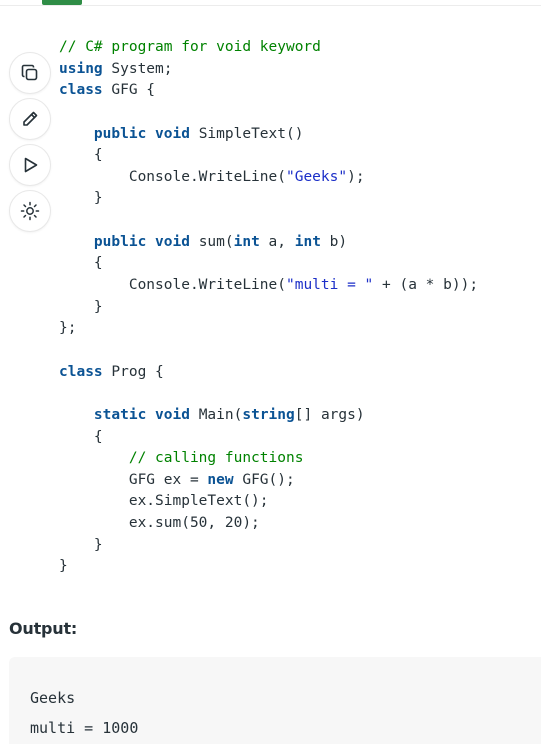 Image resolution: width=541 pixels, height=744 pixels. What do you see at coordinates (159, 523) in the screenshot?
I see `code-token: ex.sum(50, 20);` at bounding box center [159, 523].